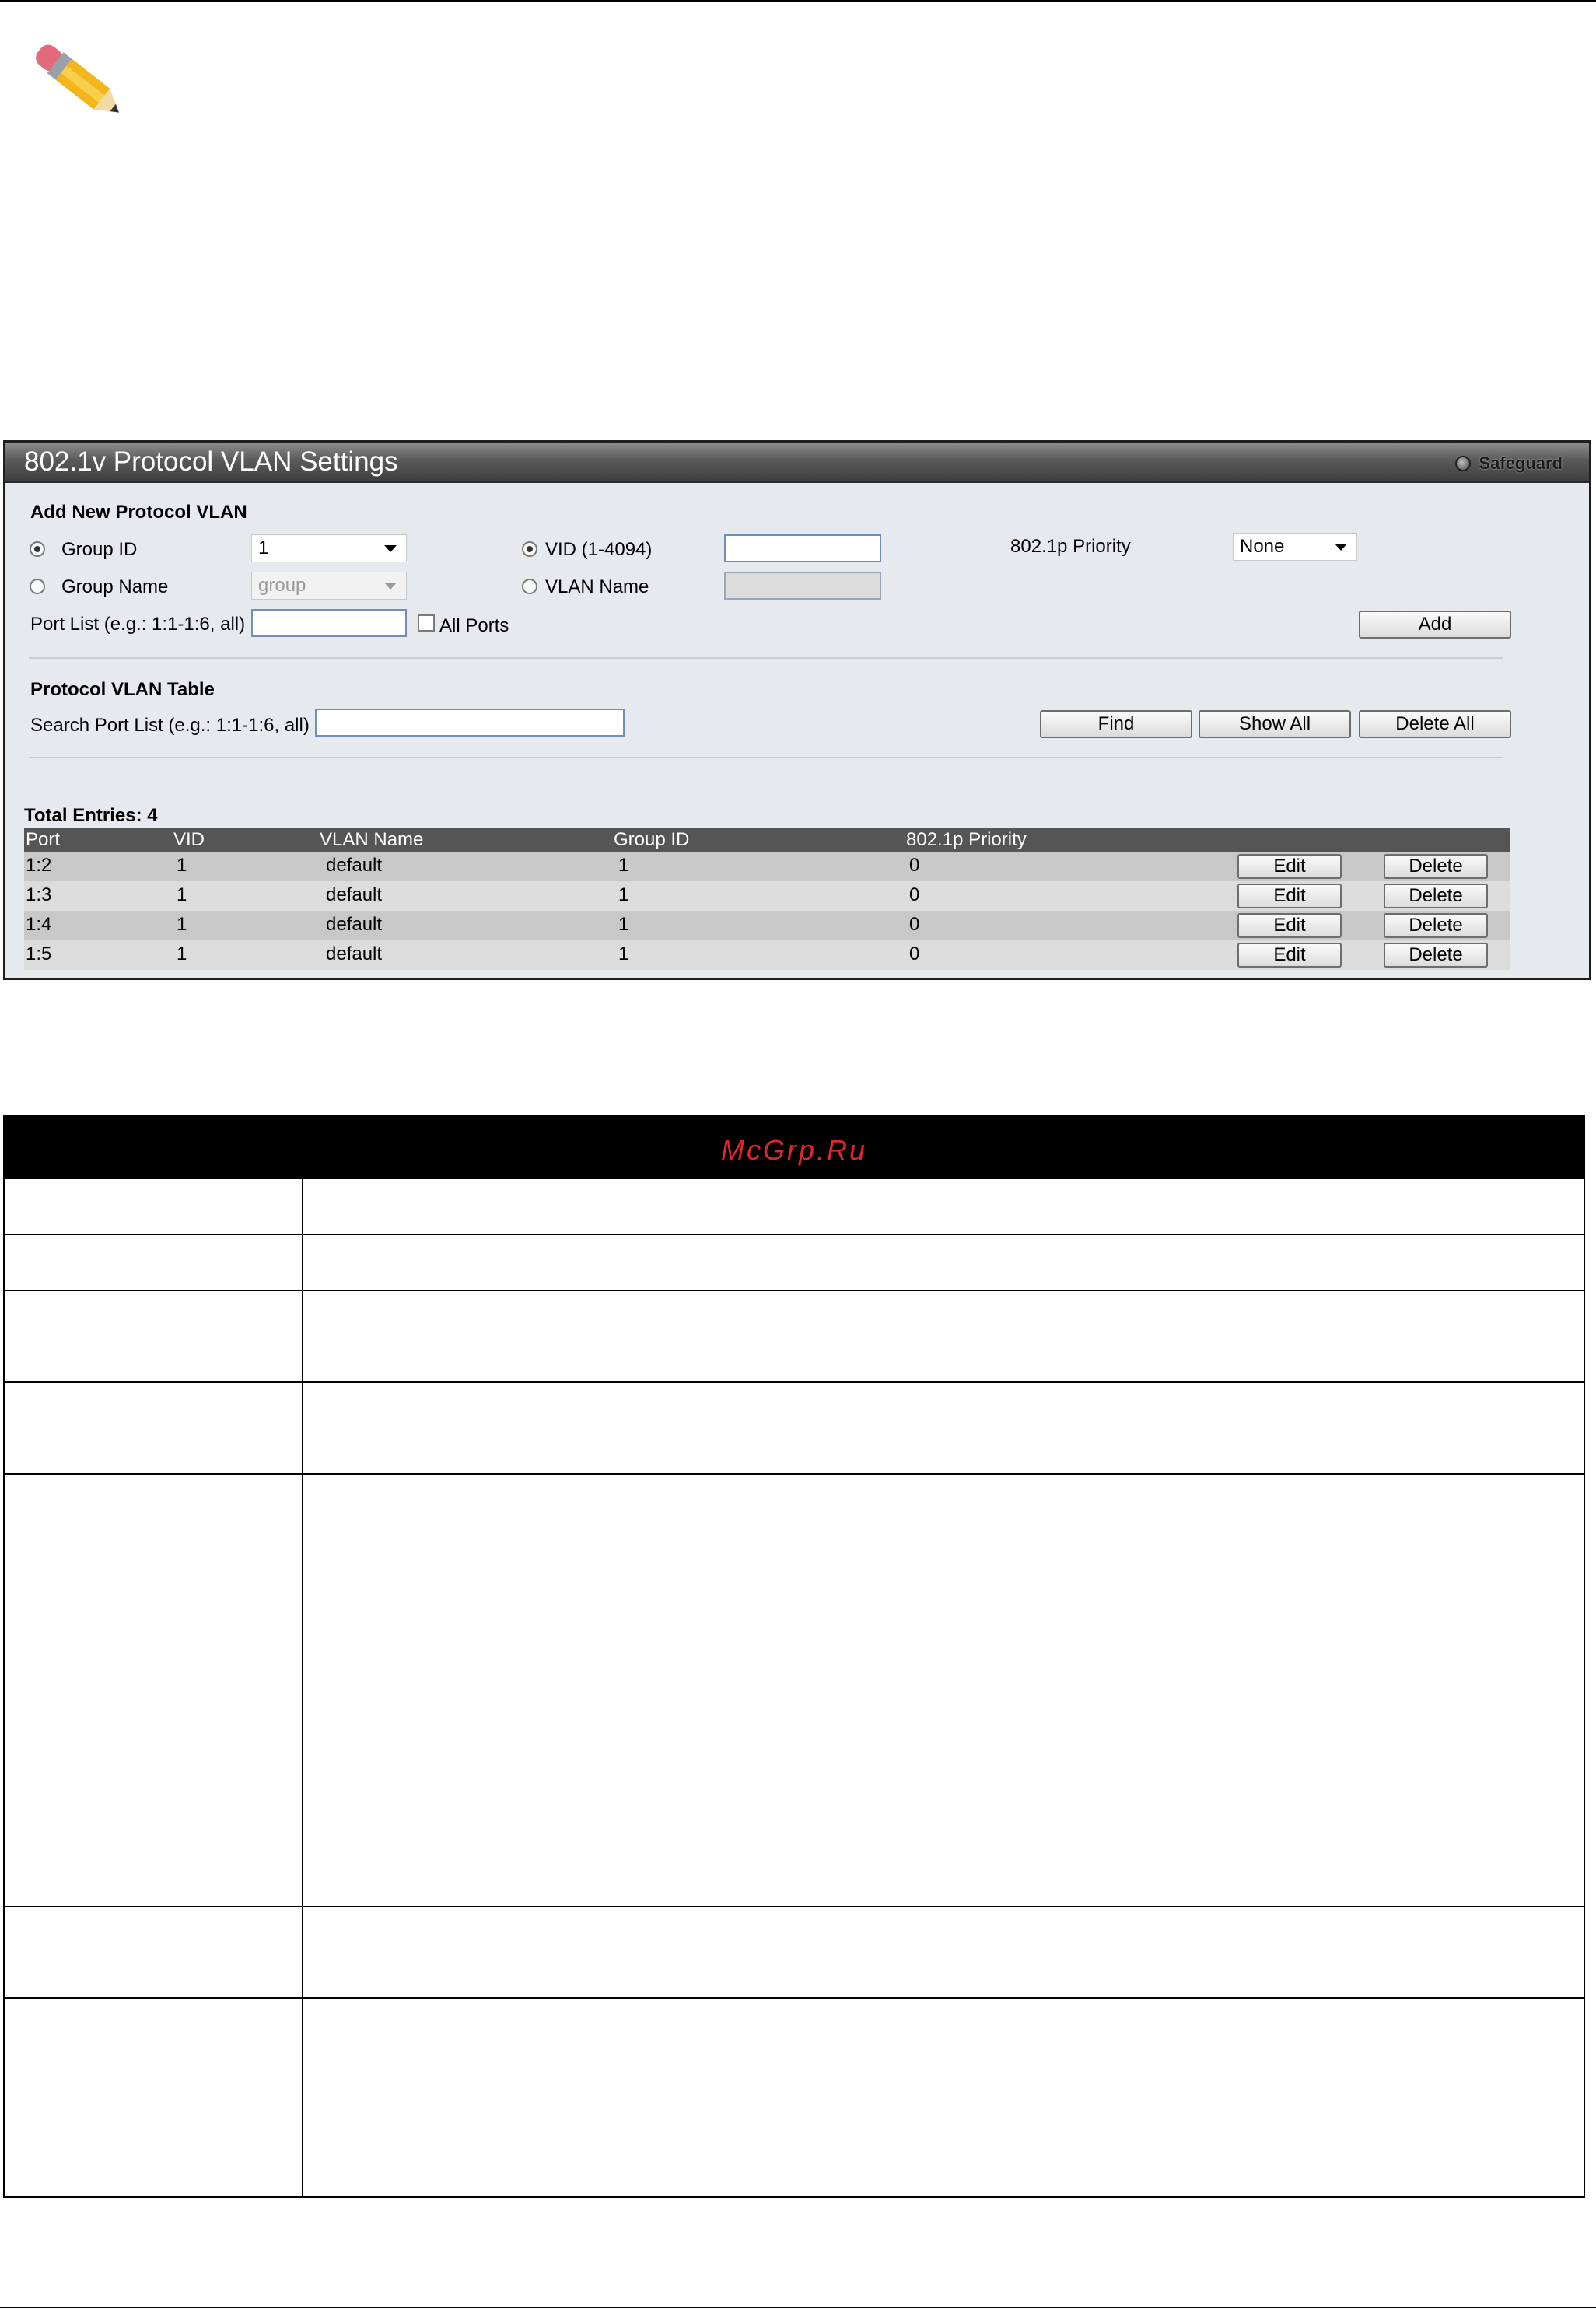  Describe the element at coordinates (798, 2308) in the screenshot. I see `bottom-rule` at that location.